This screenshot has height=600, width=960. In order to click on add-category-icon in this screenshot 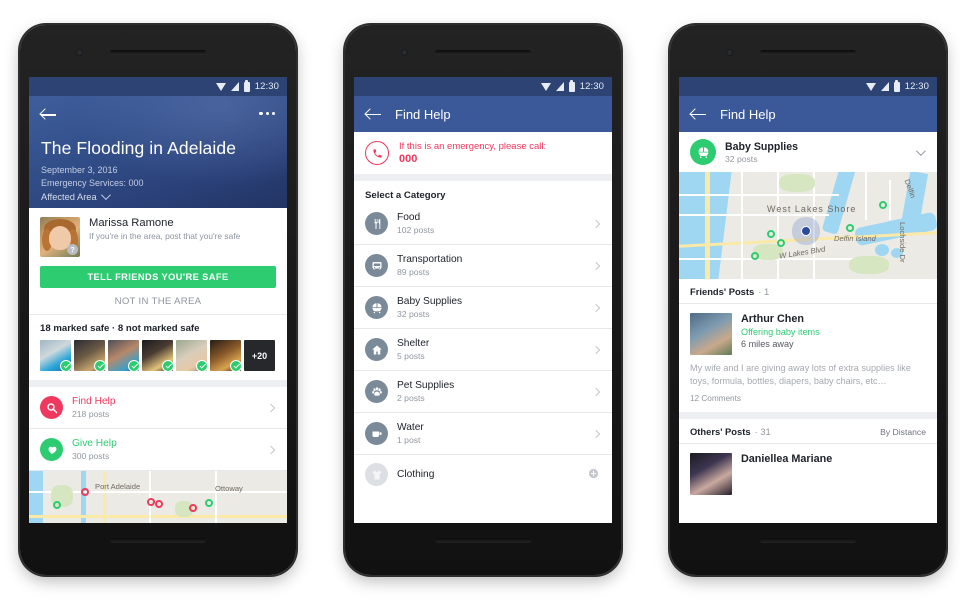, I will do `click(593, 475)`.